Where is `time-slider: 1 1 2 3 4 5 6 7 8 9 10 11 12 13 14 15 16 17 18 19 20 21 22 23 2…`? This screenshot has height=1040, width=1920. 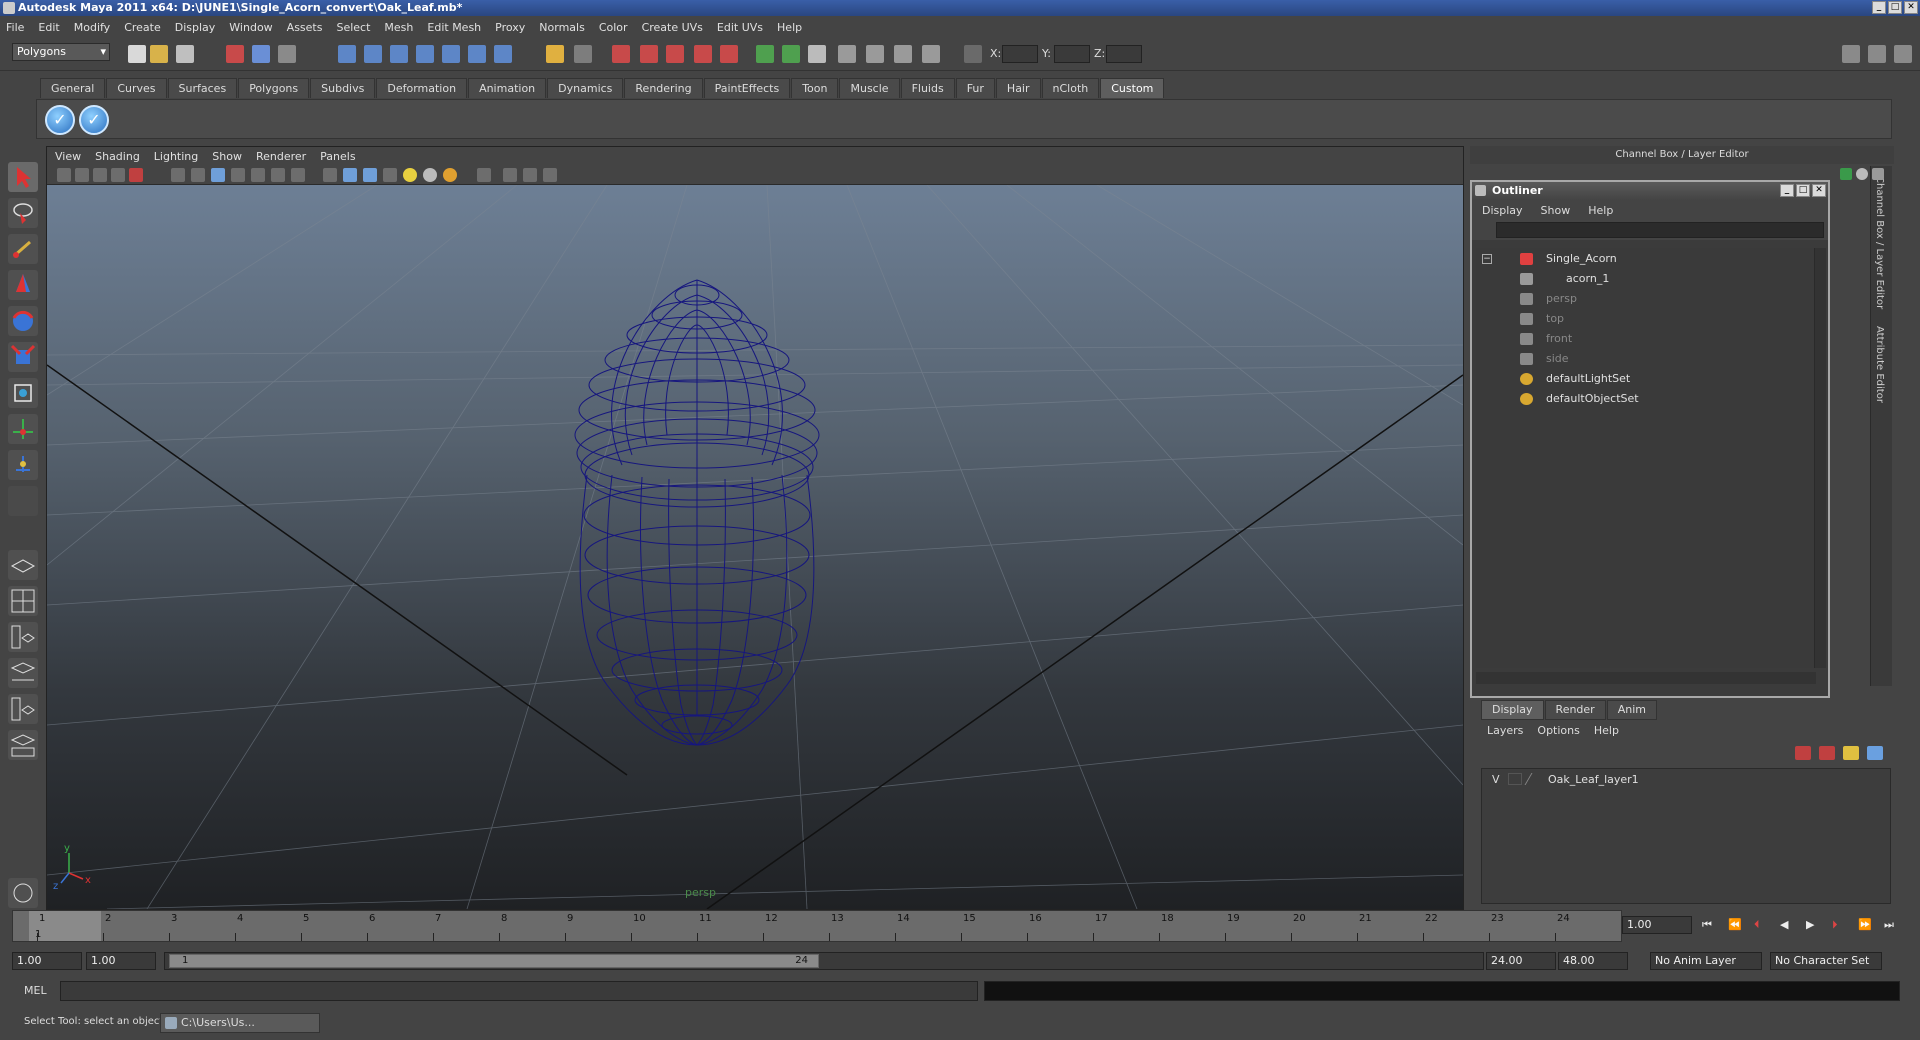
time-slider: 1 1 2 3 4 5 6 7 8 9 10 11 12 13 14 15 16 17 18 19 20 21 22 23 2… is located at coordinates (817, 926).